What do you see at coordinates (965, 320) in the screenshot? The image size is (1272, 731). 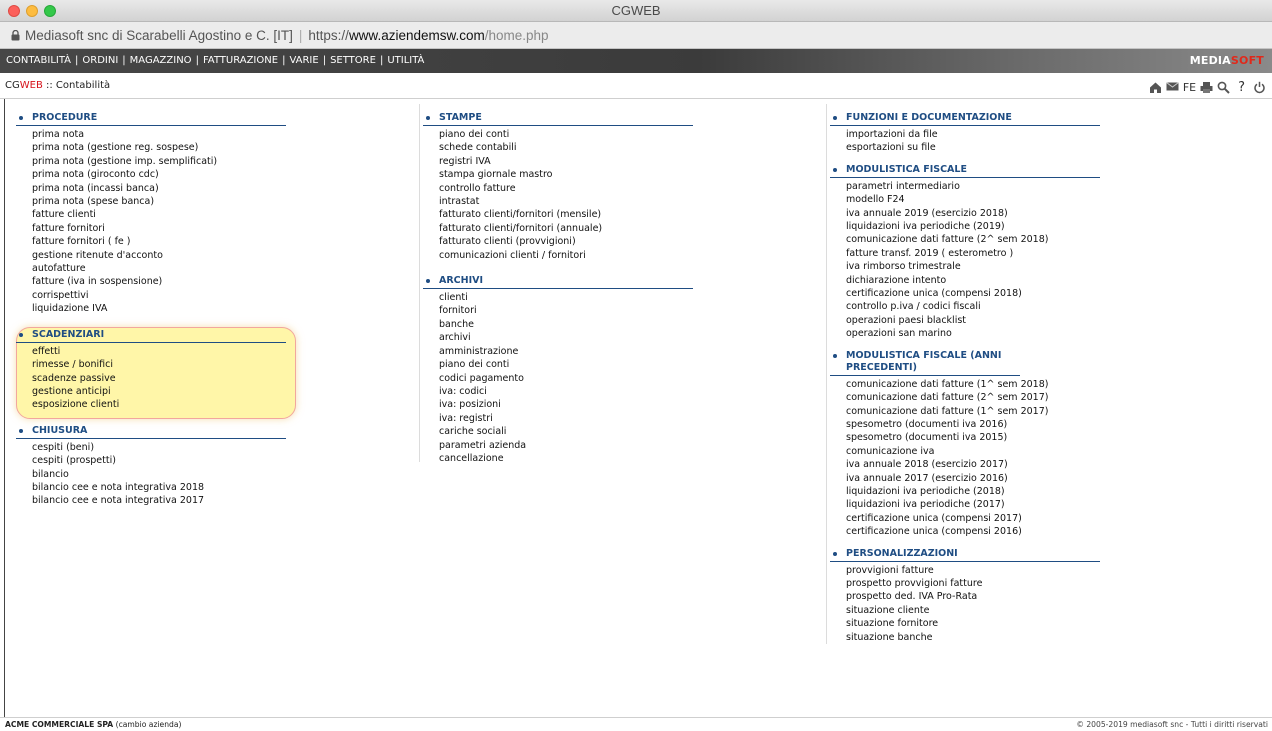 I see `menu-link: operazioni paesi blacklist` at bounding box center [965, 320].